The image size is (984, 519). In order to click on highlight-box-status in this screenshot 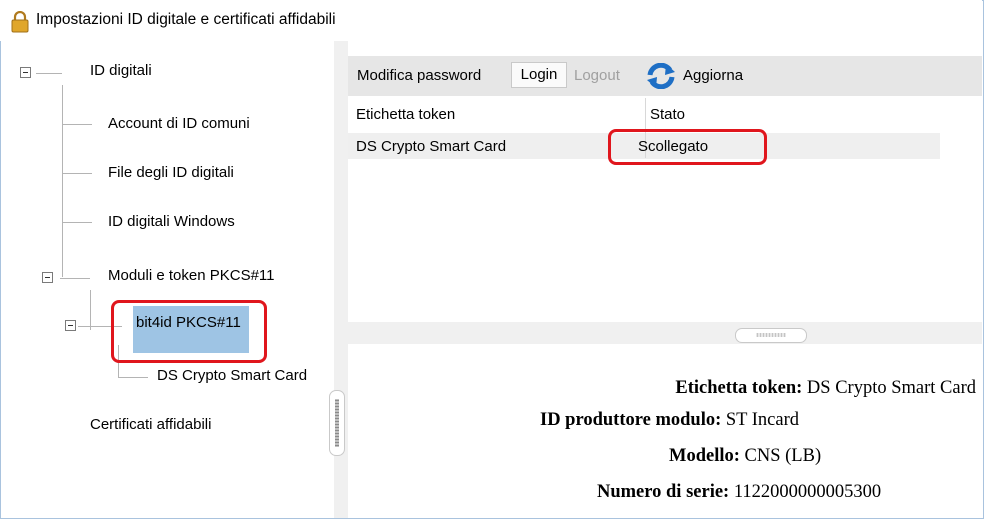, I will do `click(687, 147)`.